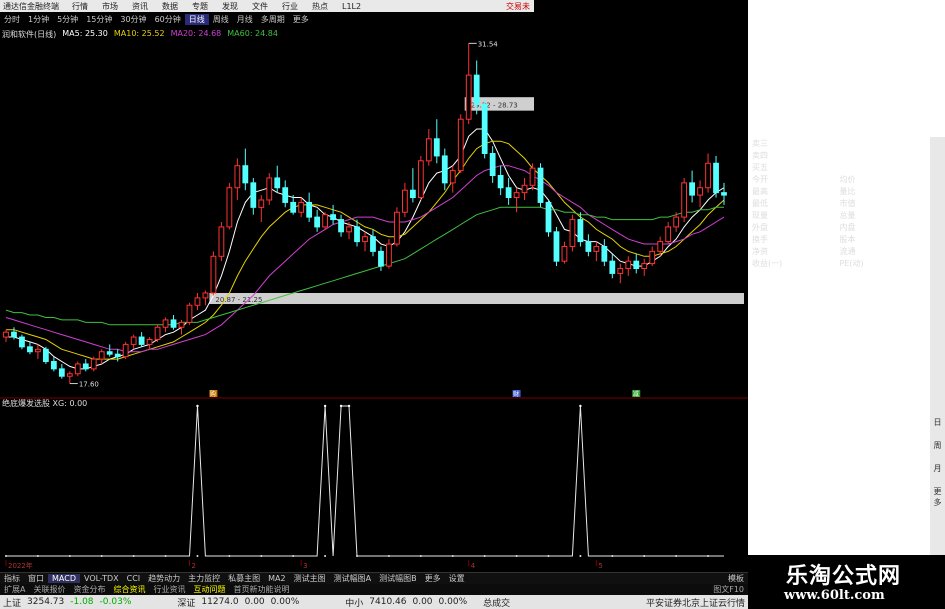  What do you see at coordinates (290, 6) in the screenshot?
I see `menu-item: 行业` at bounding box center [290, 6].